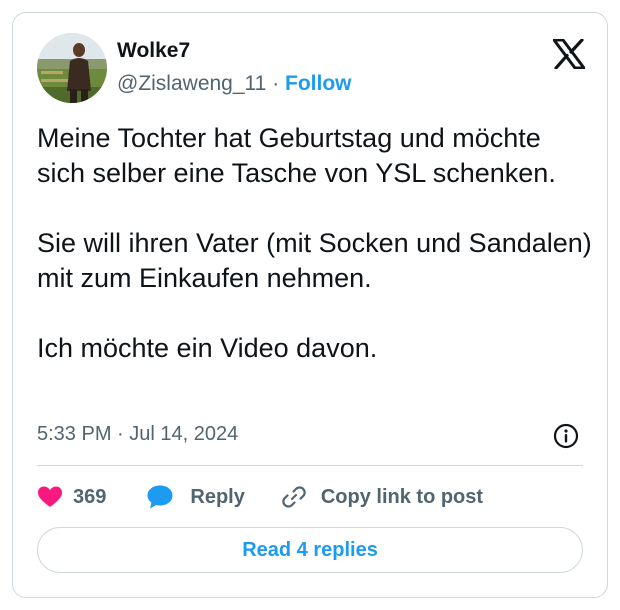 The width and height of the screenshot is (620, 610). Describe the element at coordinates (137, 434) in the screenshot. I see `tweet-timestamp: 5:33 PM · Jul 14, 2024` at that location.